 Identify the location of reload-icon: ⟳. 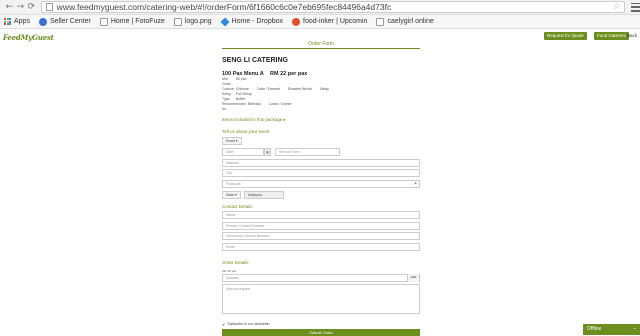
(31, 7).